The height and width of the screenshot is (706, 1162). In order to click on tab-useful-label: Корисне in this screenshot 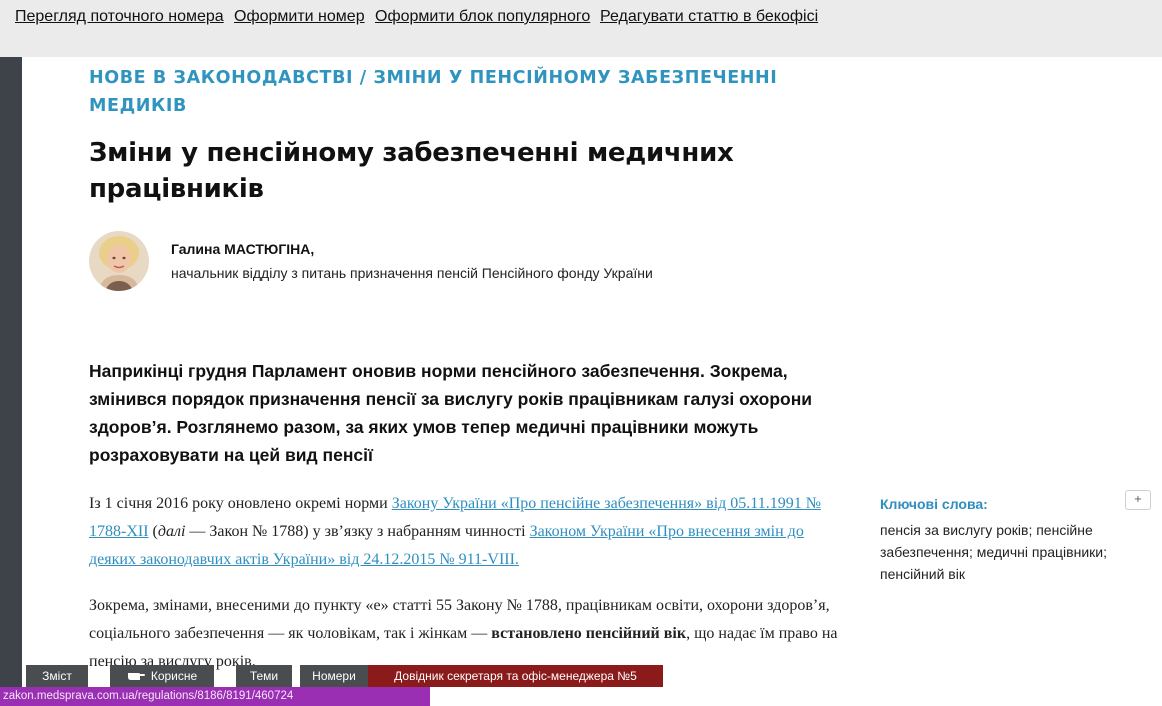, I will do `click(174, 676)`.